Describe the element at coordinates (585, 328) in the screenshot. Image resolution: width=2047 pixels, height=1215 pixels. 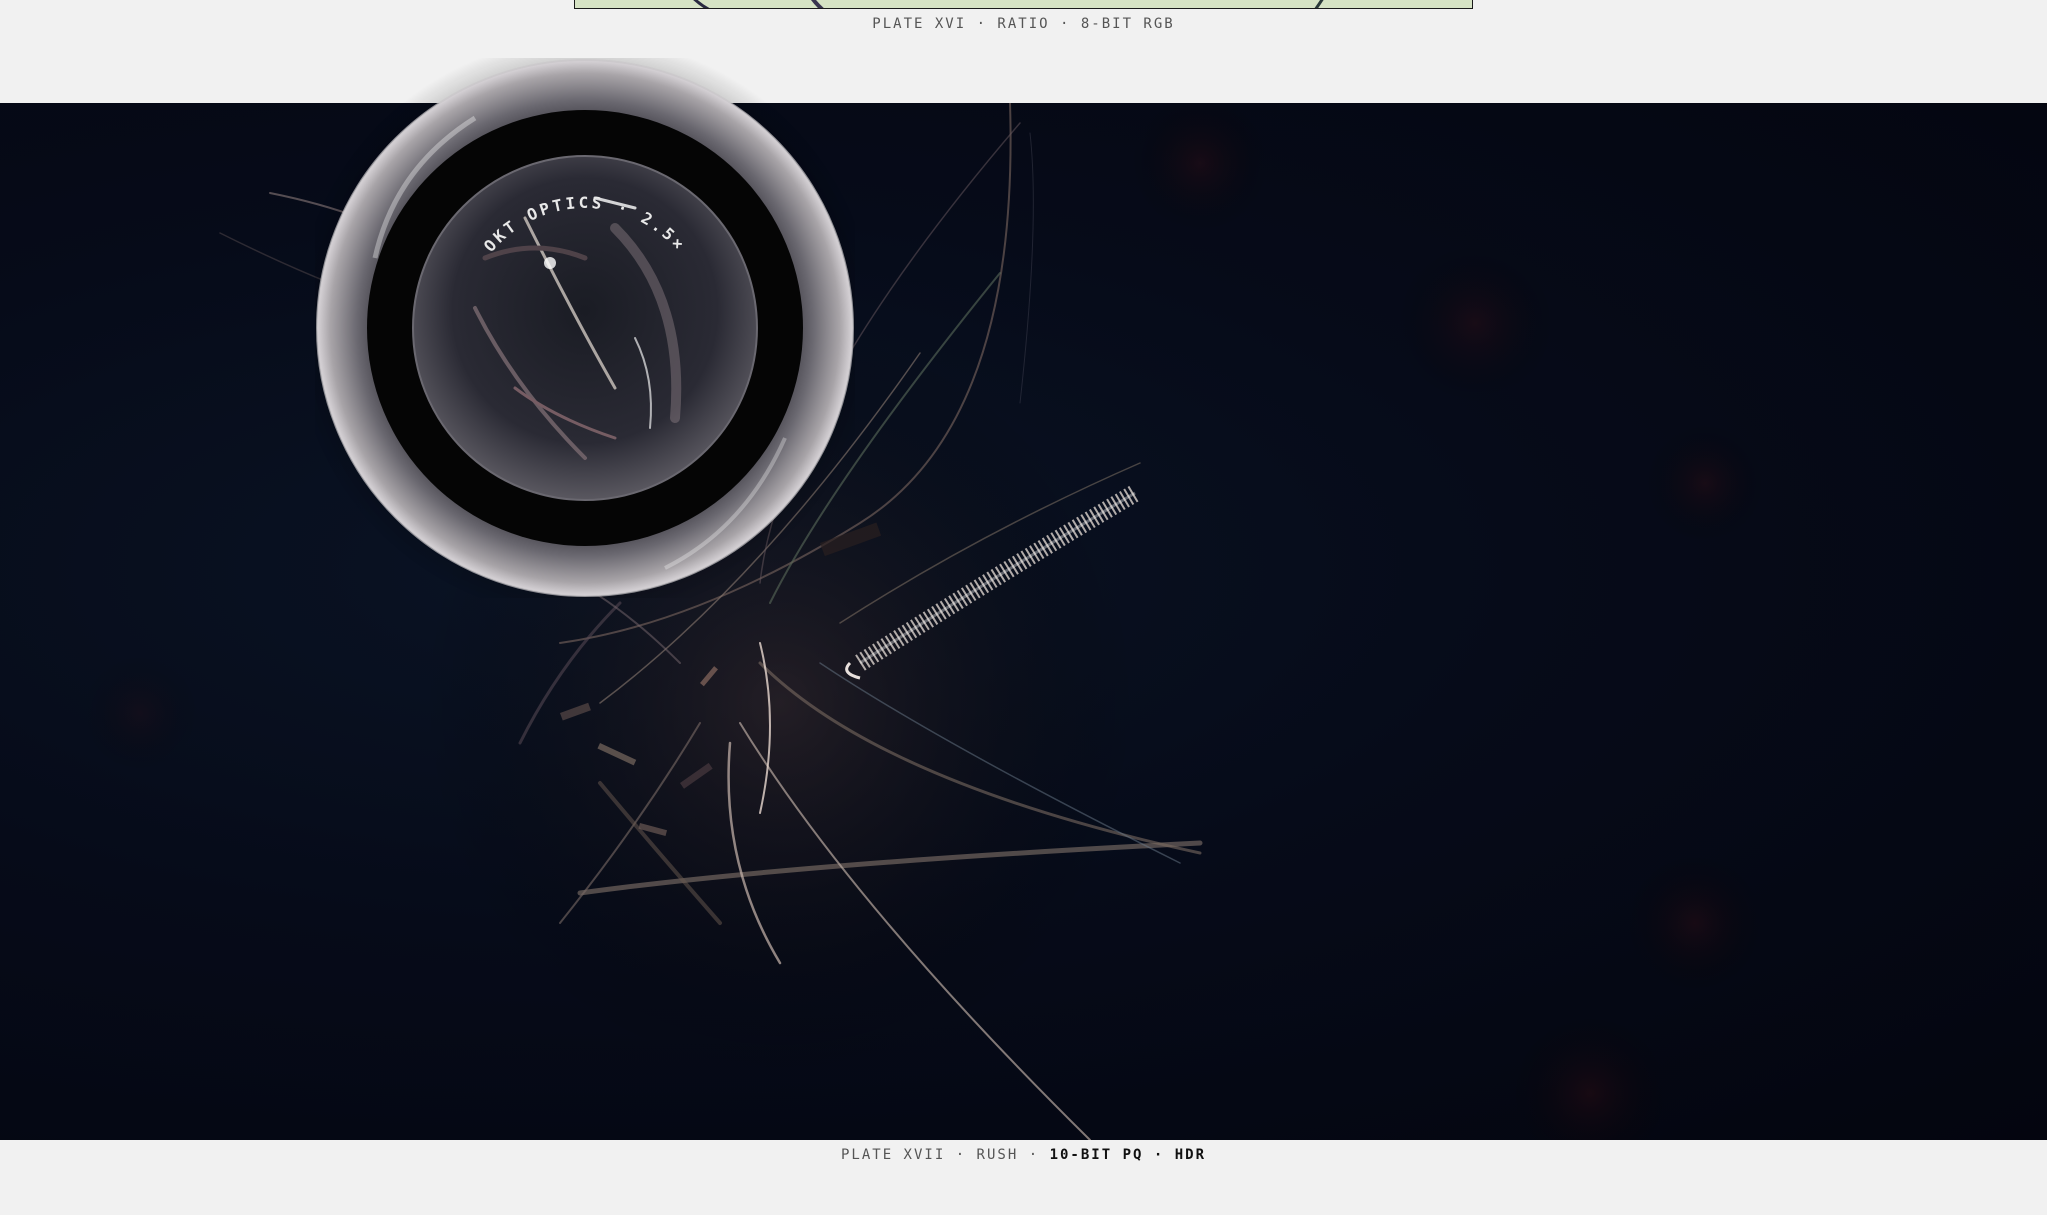
I see `optical-lens-icon: OKT OPTICS · 2.5×` at that location.